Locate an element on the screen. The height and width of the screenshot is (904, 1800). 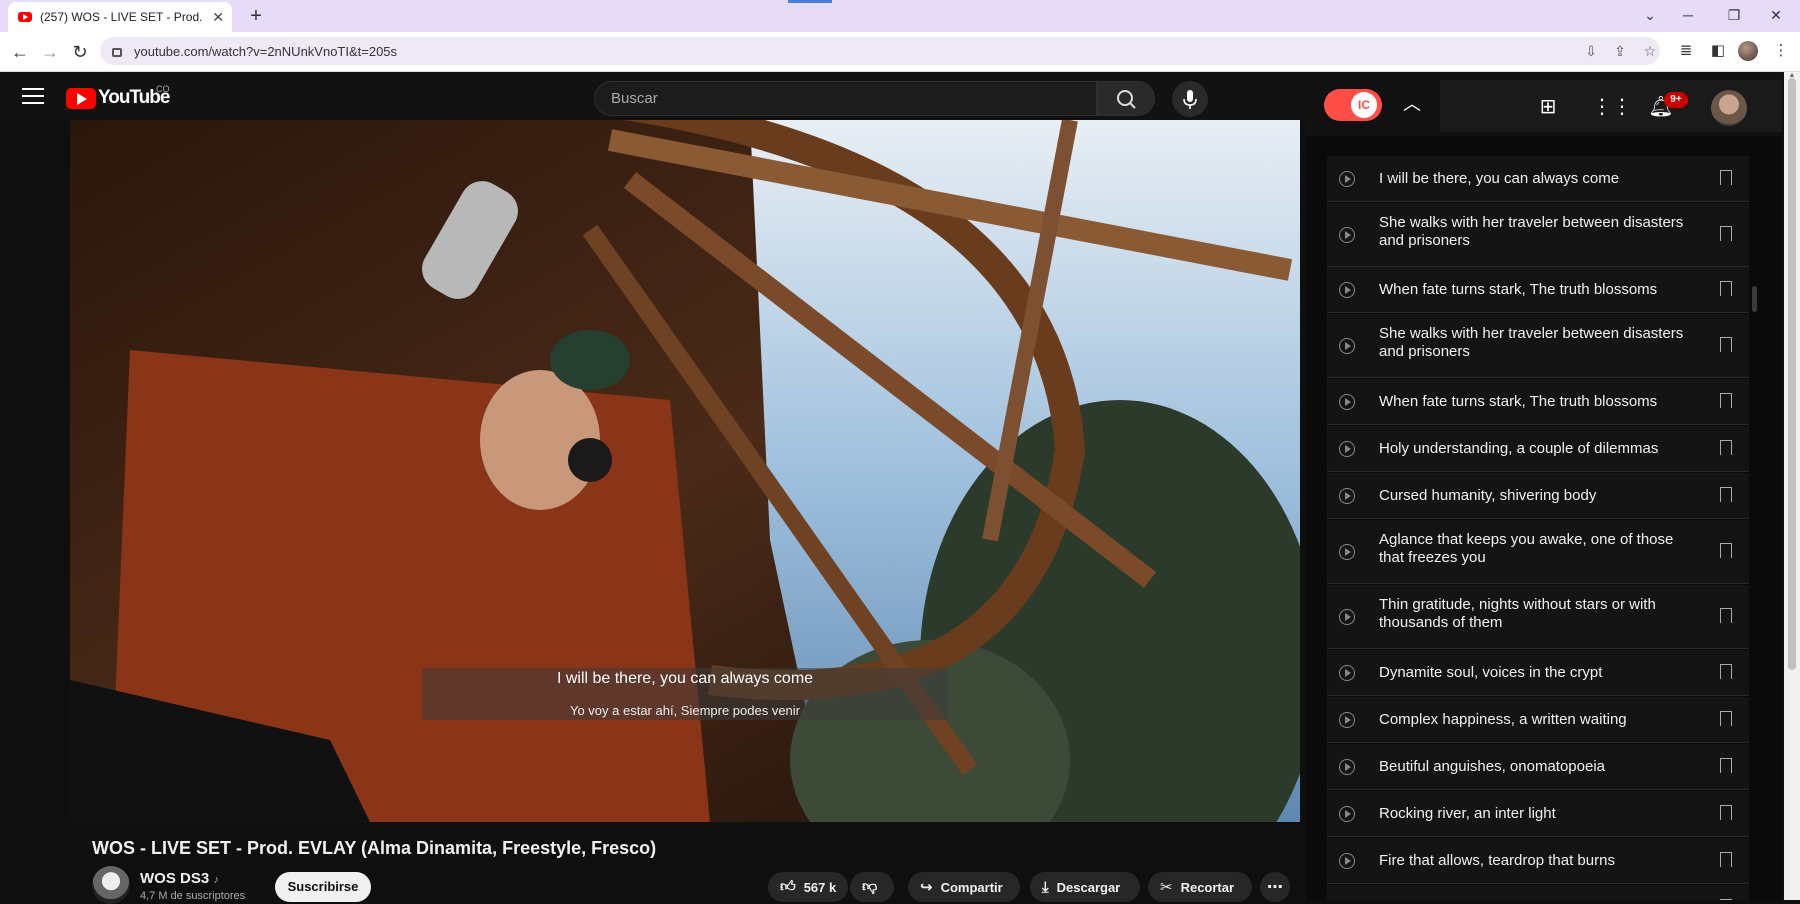
browser-menu-icon: ⋮ is located at coordinates (1781, 51).